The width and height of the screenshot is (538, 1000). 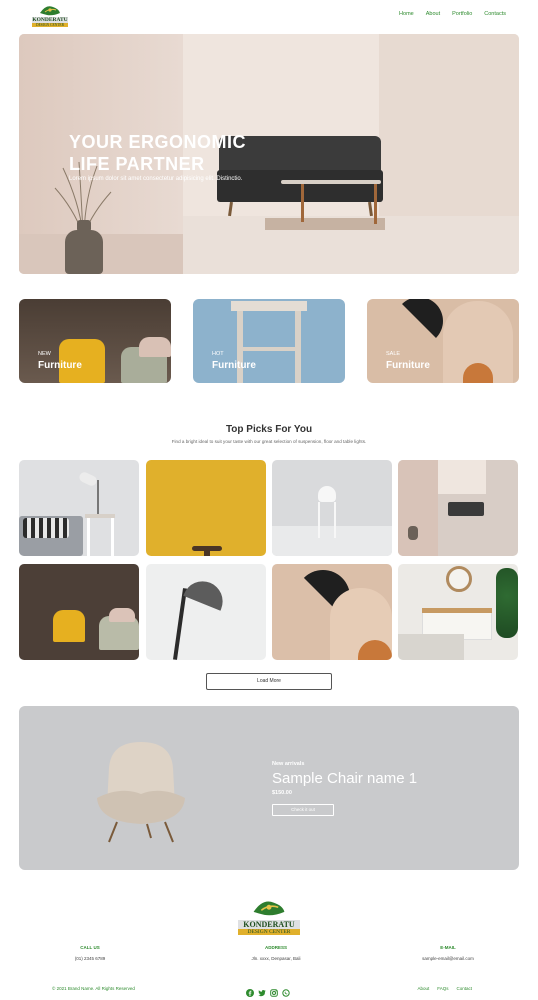 I want to click on category-card-new: NEW Furniture, so click(x=95, y=341).